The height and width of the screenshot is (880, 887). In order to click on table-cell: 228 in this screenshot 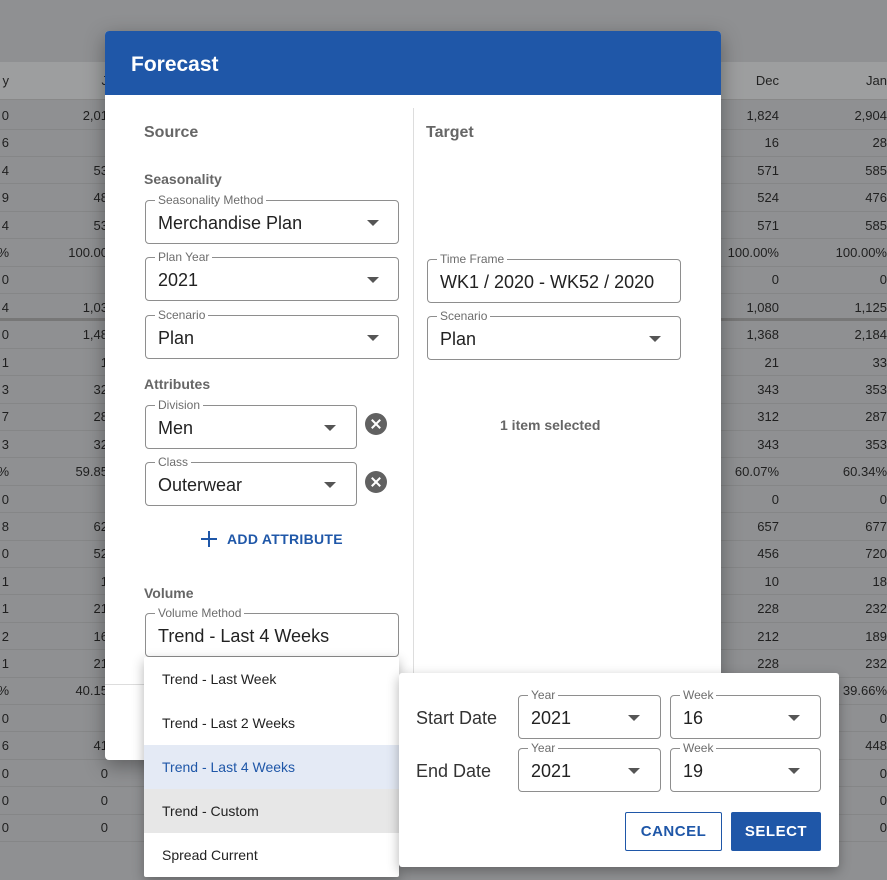, I will do `click(768, 609)`.